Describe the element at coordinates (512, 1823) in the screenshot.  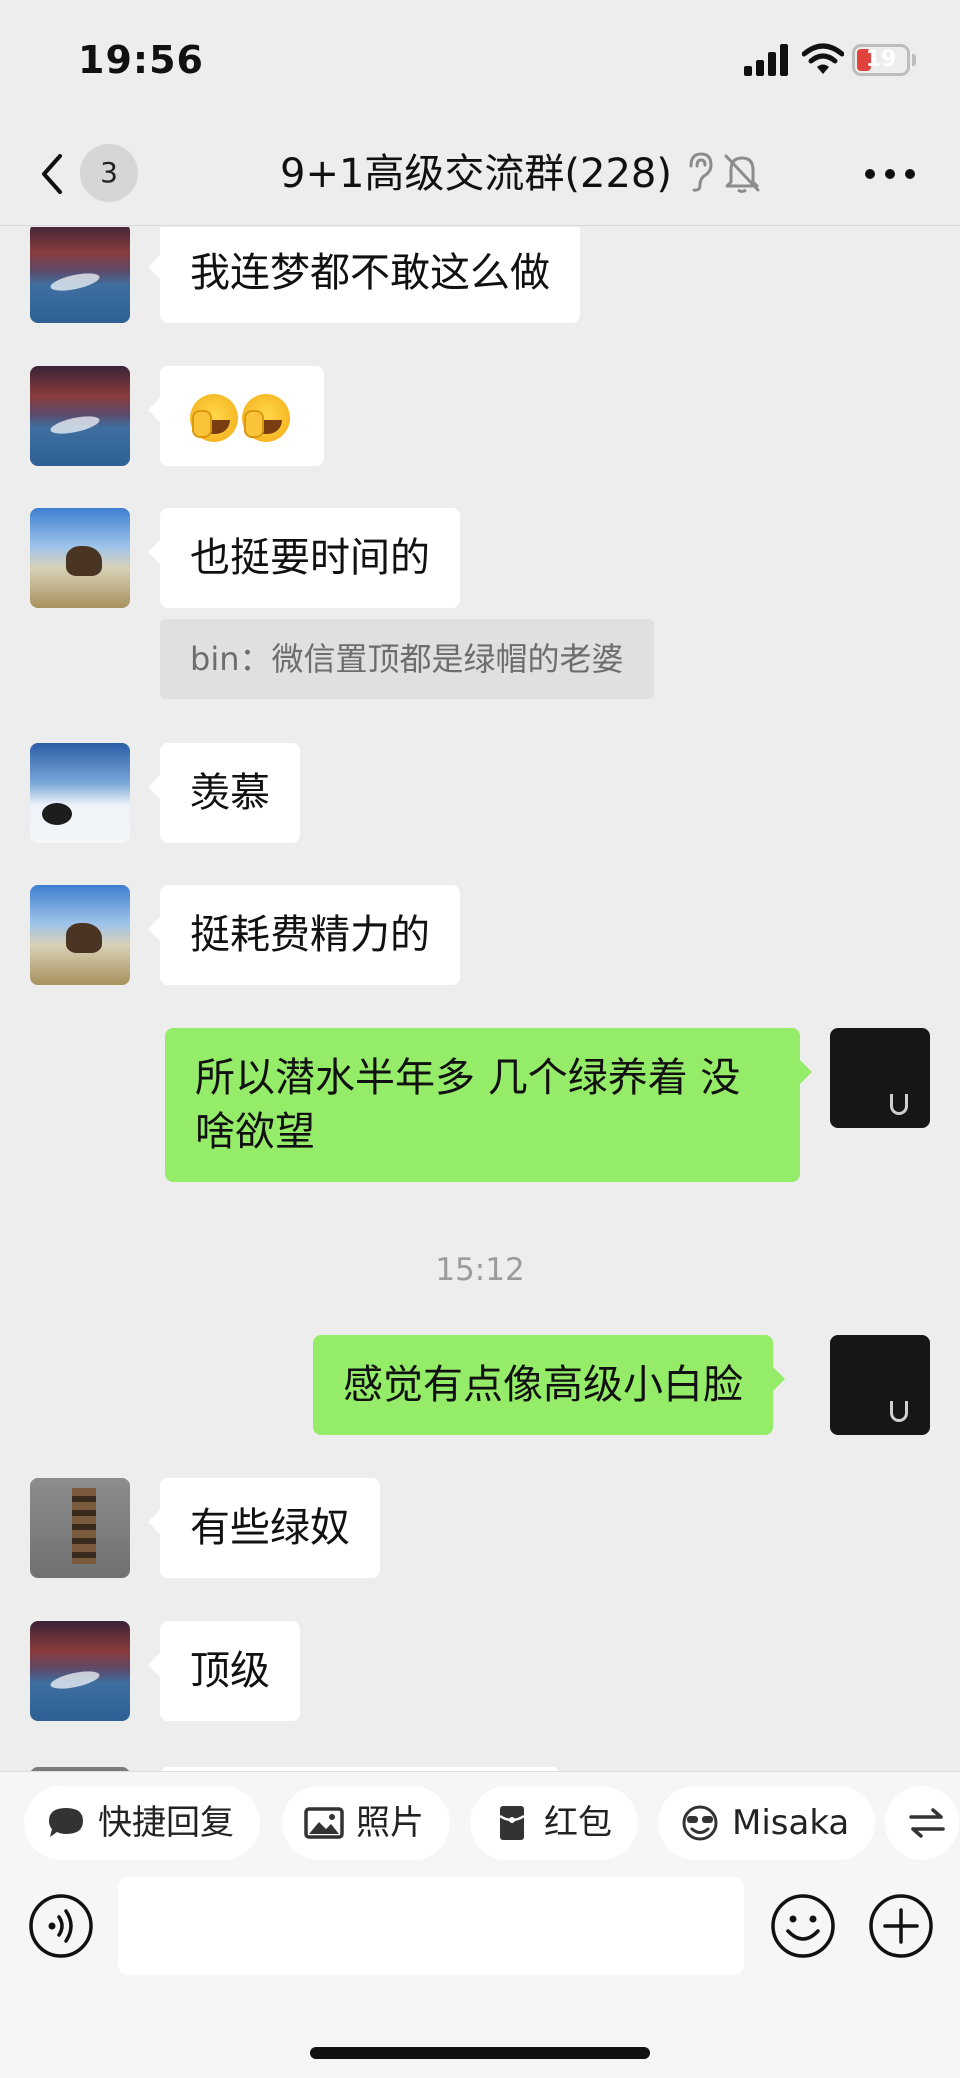
I see `red-packet-icon` at that location.